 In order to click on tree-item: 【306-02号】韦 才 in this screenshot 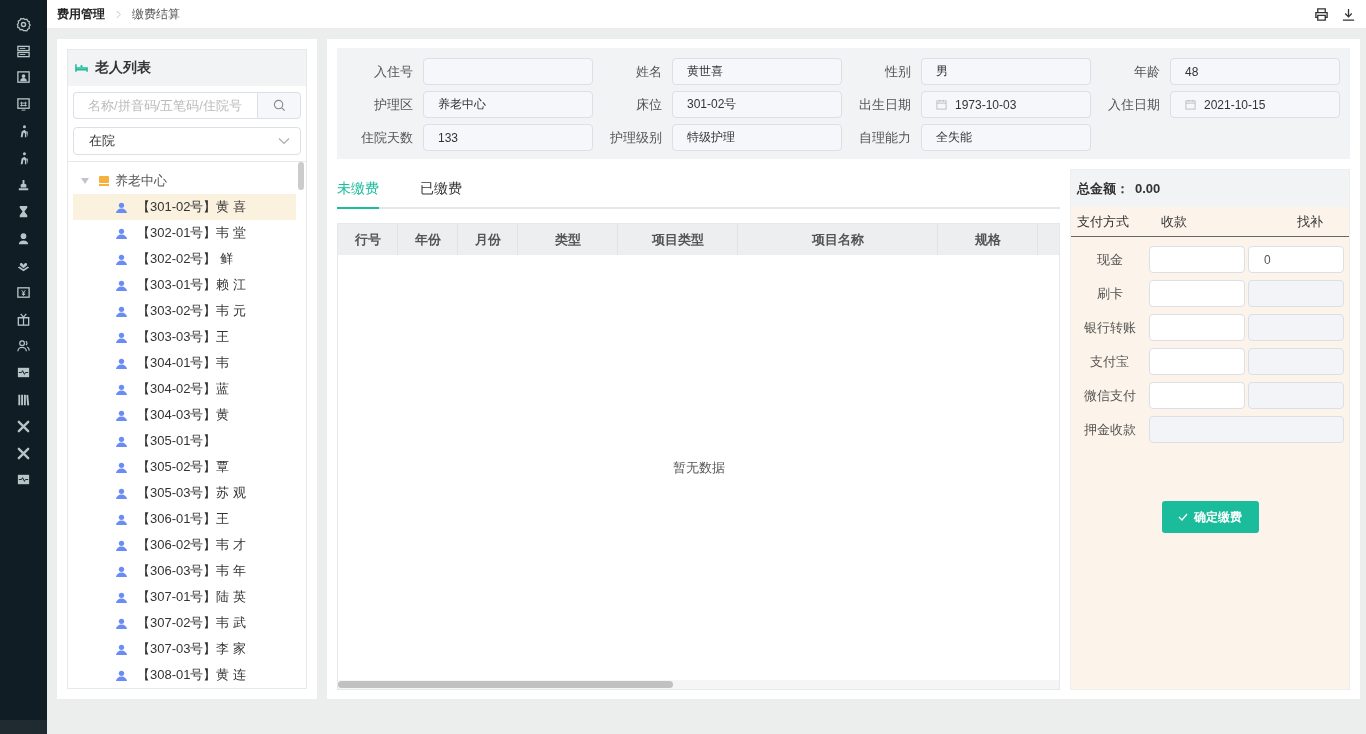, I will do `click(184, 545)`.